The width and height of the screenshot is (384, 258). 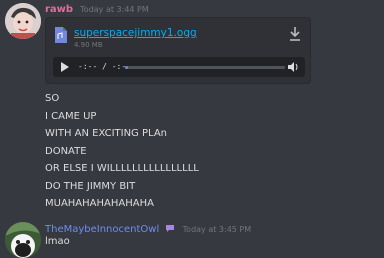 I want to click on file-name-link: superspacejimmy1.ogg, so click(x=135, y=33).